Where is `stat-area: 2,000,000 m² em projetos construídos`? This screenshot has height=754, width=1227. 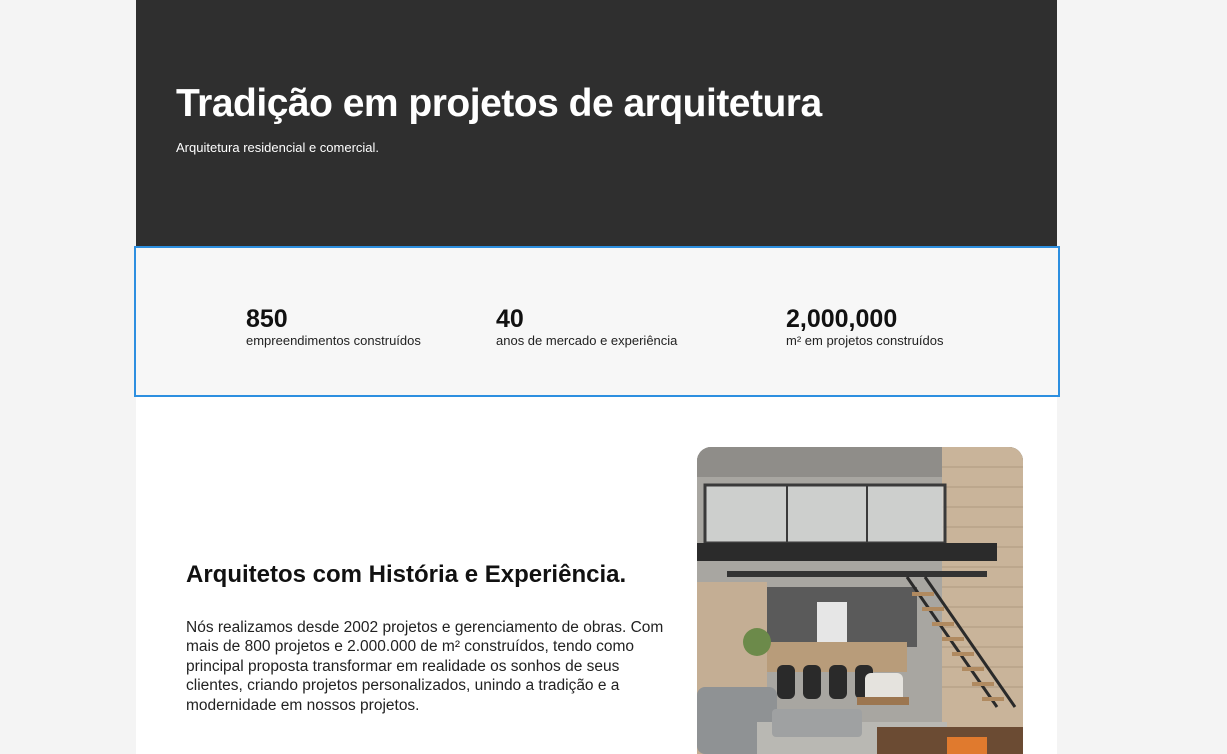
stat-area: 2,000,000 m² em projetos construídos is located at coordinates (865, 327).